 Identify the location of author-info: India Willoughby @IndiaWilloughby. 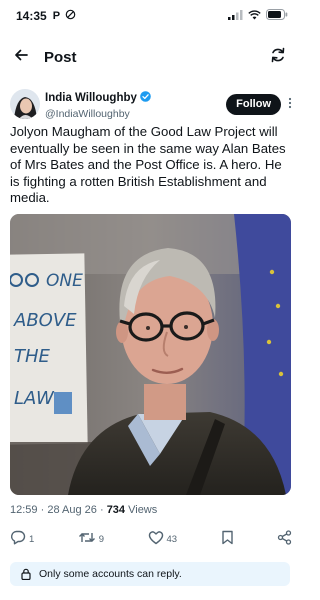
(98, 104).